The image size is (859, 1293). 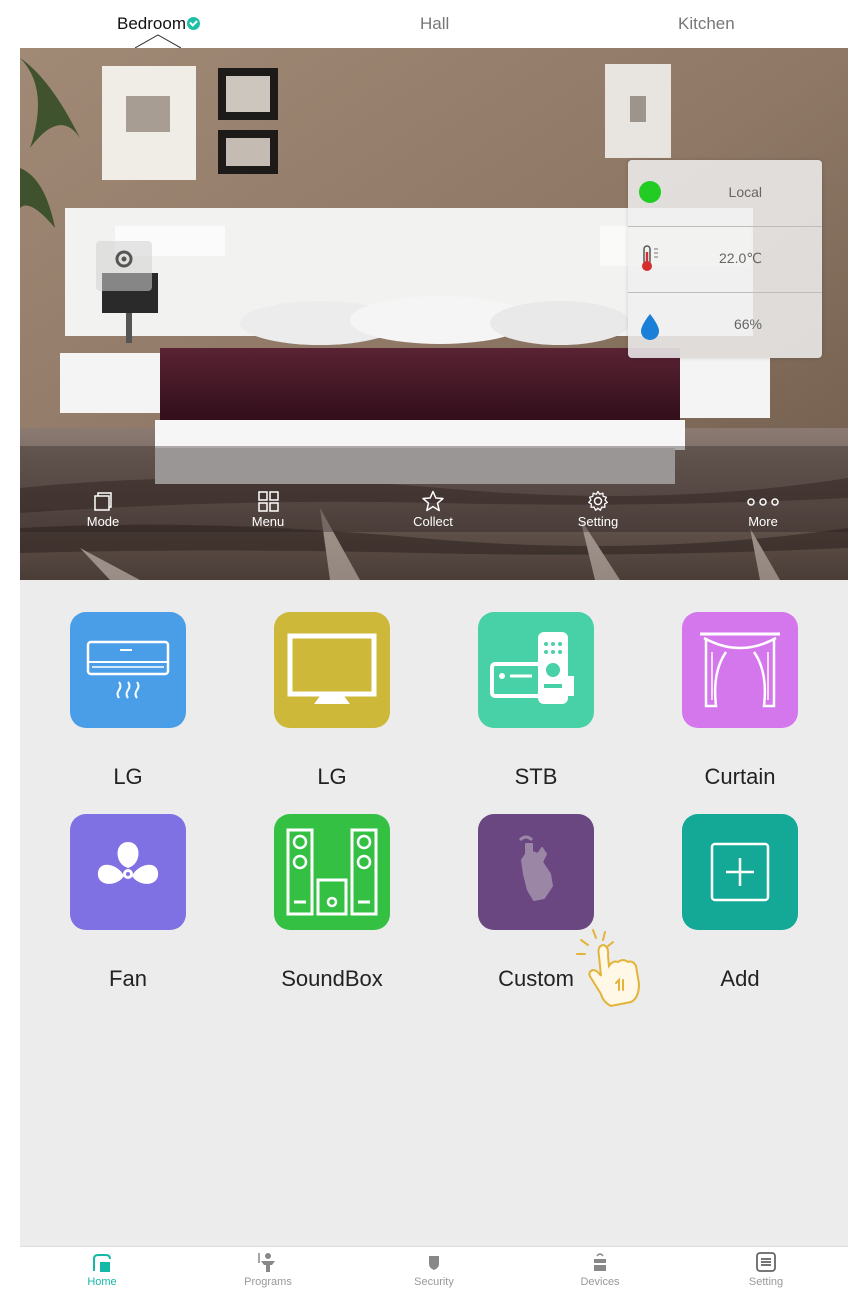 I want to click on tab-bedroom: Bedroom, so click(x=158, y=24).